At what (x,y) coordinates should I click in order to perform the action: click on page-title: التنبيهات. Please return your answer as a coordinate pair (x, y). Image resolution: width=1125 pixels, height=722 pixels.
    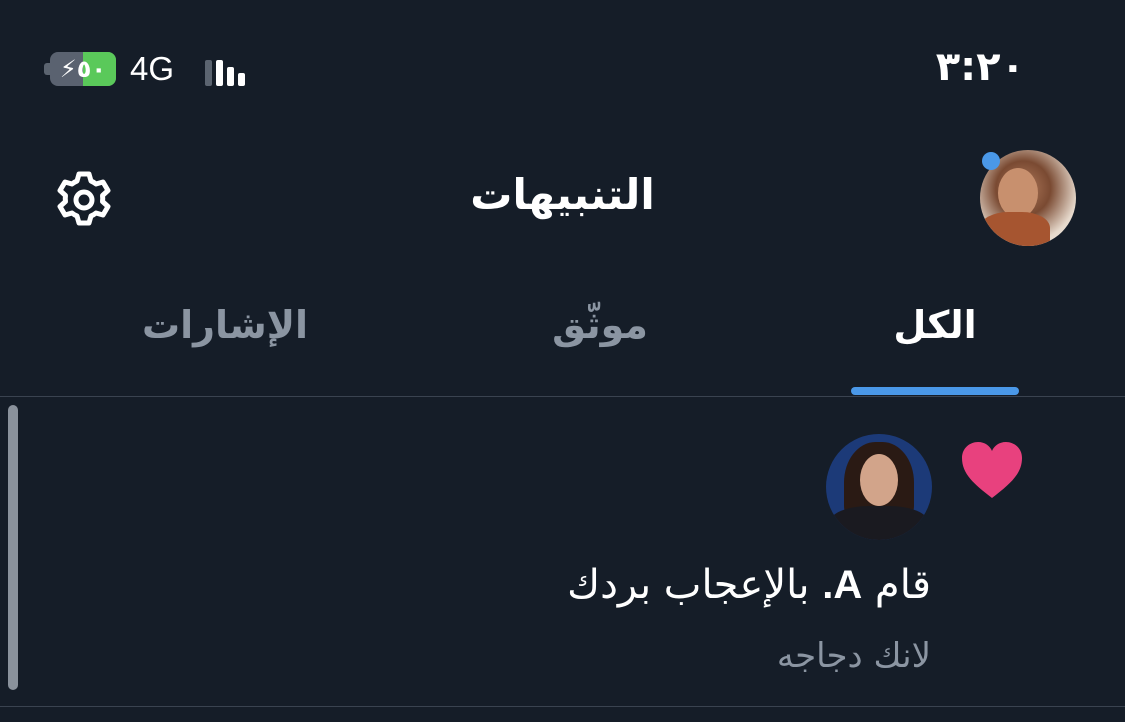
    Looking at the image, I should click on (562, 194).